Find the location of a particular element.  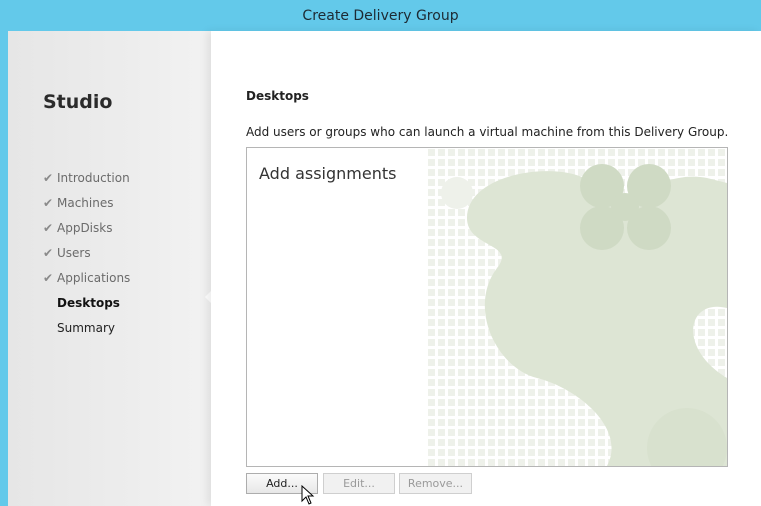

step-label: Desktops is located at coordinates (88, 302).